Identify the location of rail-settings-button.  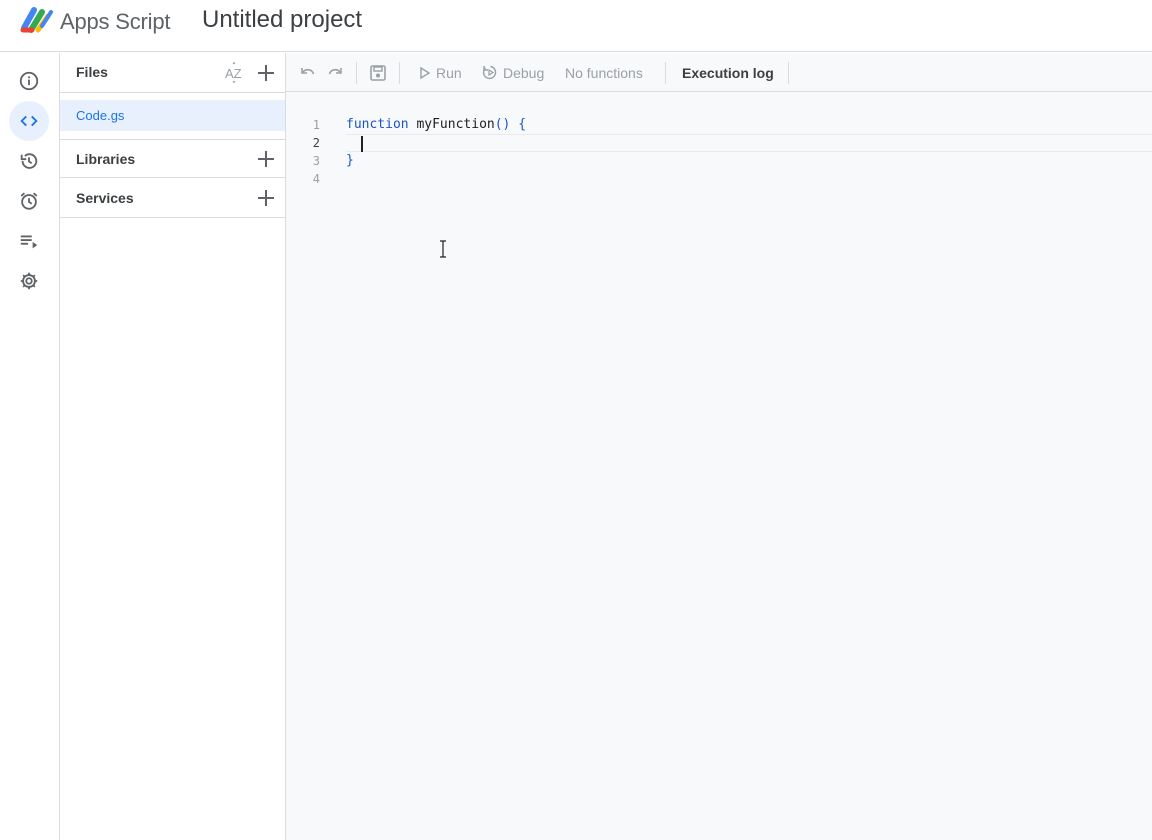
(29, 281).